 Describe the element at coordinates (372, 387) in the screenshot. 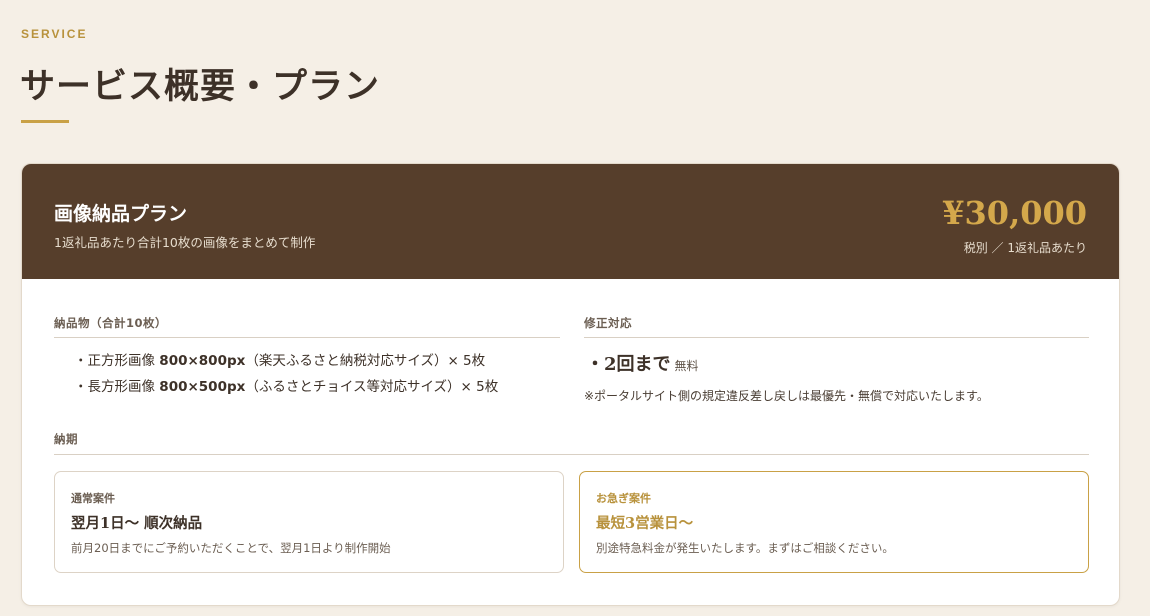

I see `deliverable-detail: （ふるさとチョイス等対応サイズ）× 5枚` at that location.